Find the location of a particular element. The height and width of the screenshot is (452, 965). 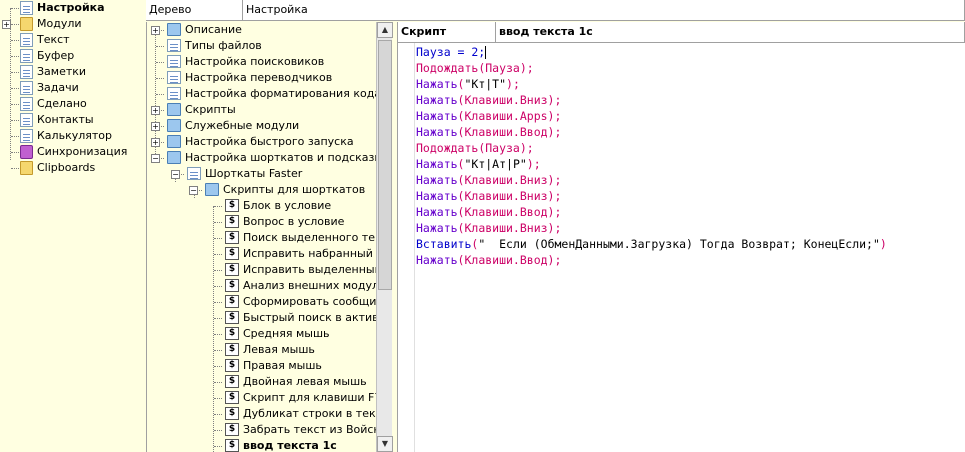

tree-item: Типы файлов is located at coordinates (261, 46).